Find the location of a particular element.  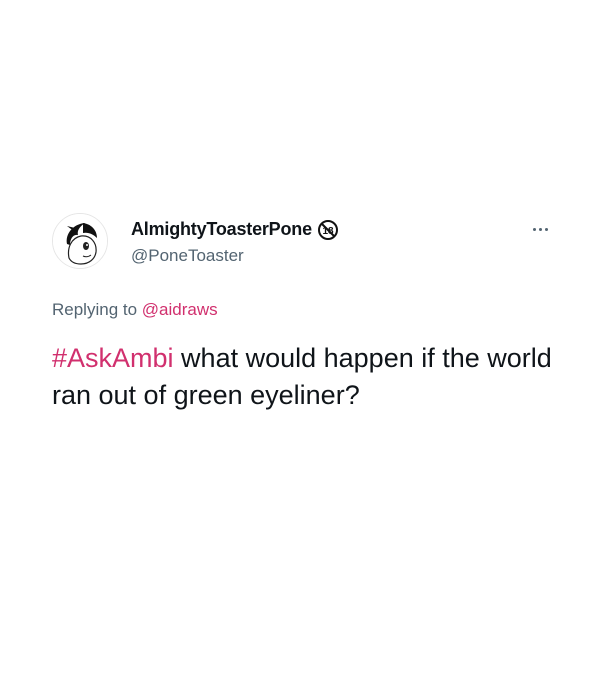

hashtag-link: #AskAmbi is located at coordinates (113, 358).